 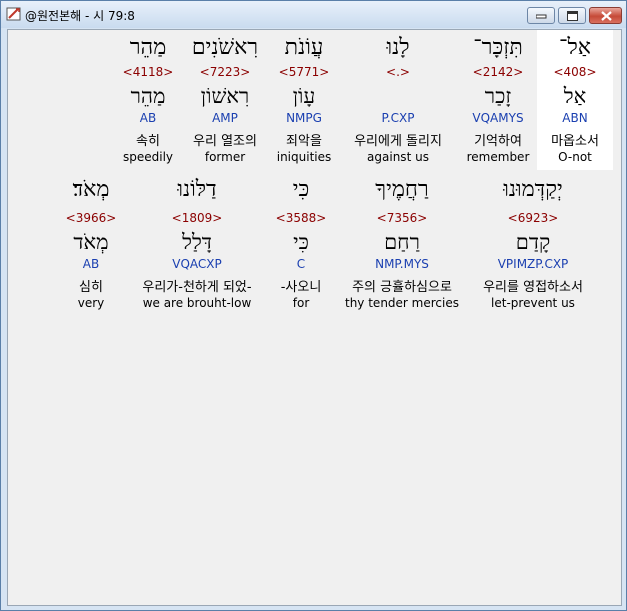 I want to click on korean-gloss: 마옵소서, so click(x=575, y=141).